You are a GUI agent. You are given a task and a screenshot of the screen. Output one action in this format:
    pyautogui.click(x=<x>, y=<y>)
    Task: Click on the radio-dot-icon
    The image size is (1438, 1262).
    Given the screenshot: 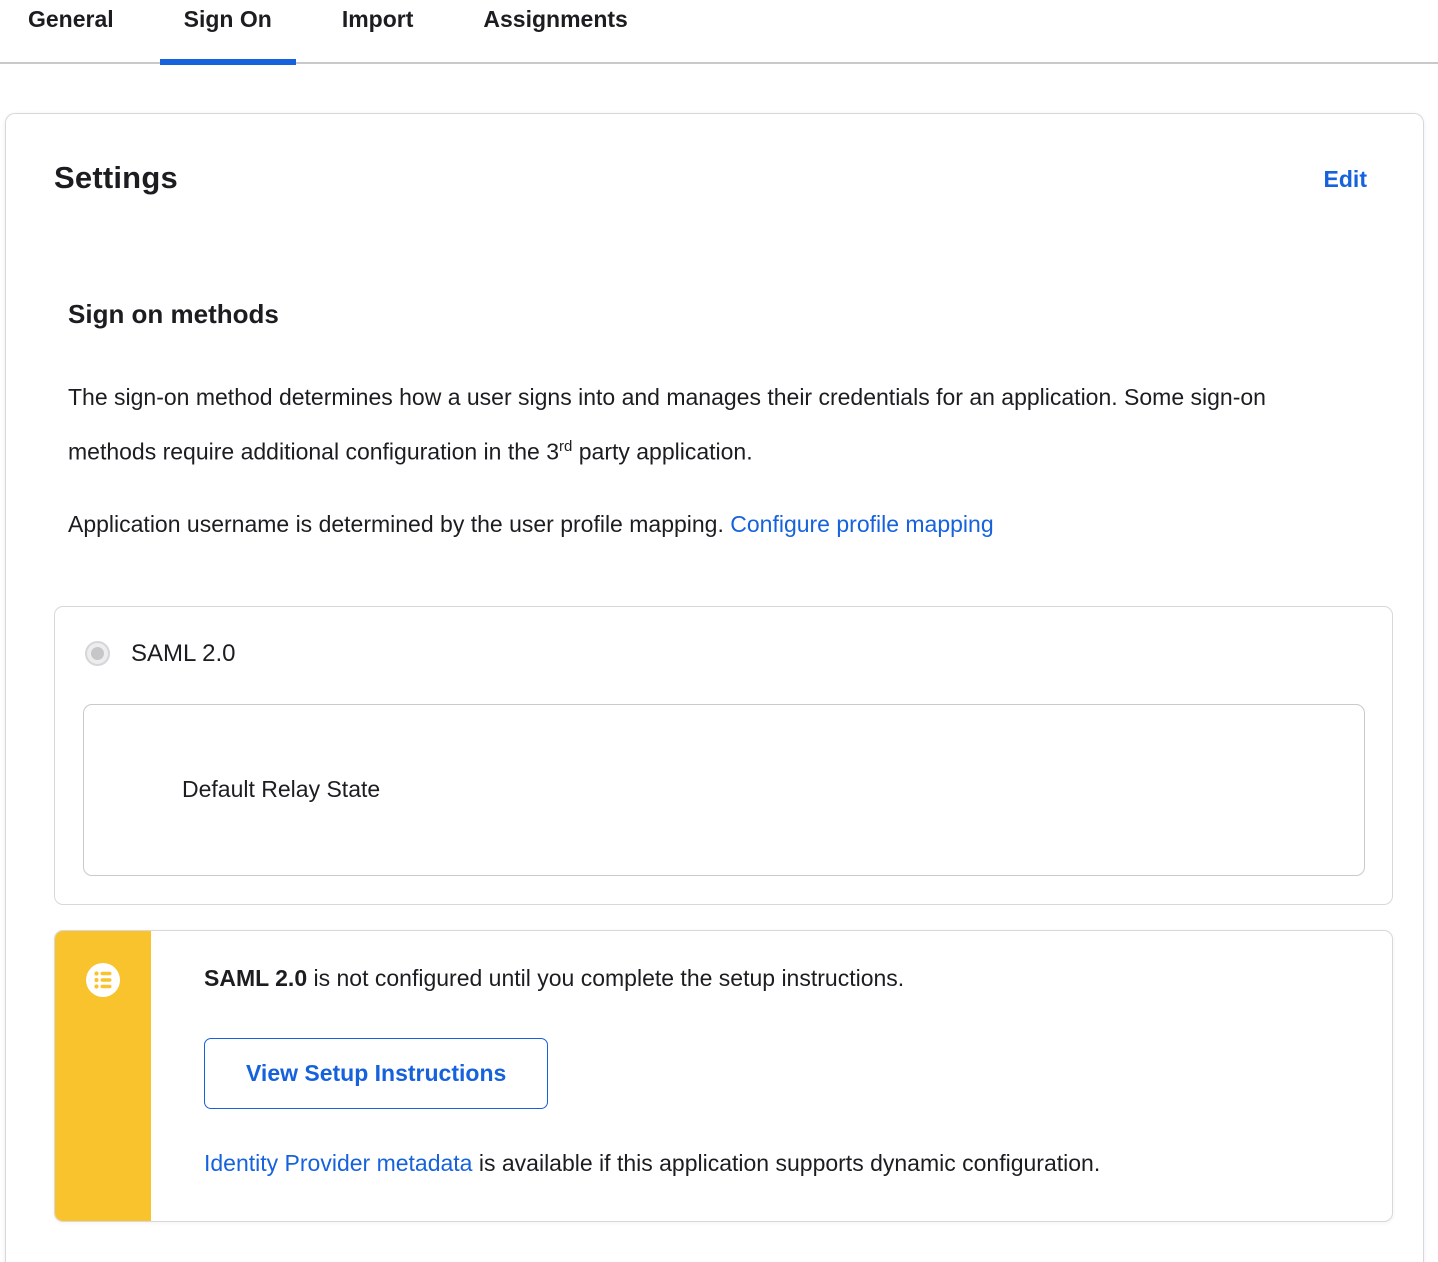 What is the action you would take?
    pyautogui.click(x=97, y=654)
    